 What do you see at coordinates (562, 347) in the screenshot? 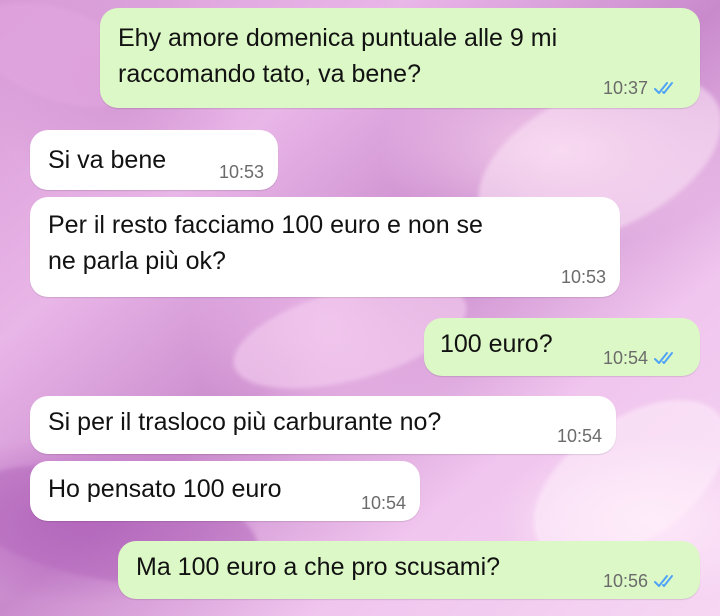
I see `message-bubble-outgoing: 100 euro? 10:54` at bounding box center [562, 347].